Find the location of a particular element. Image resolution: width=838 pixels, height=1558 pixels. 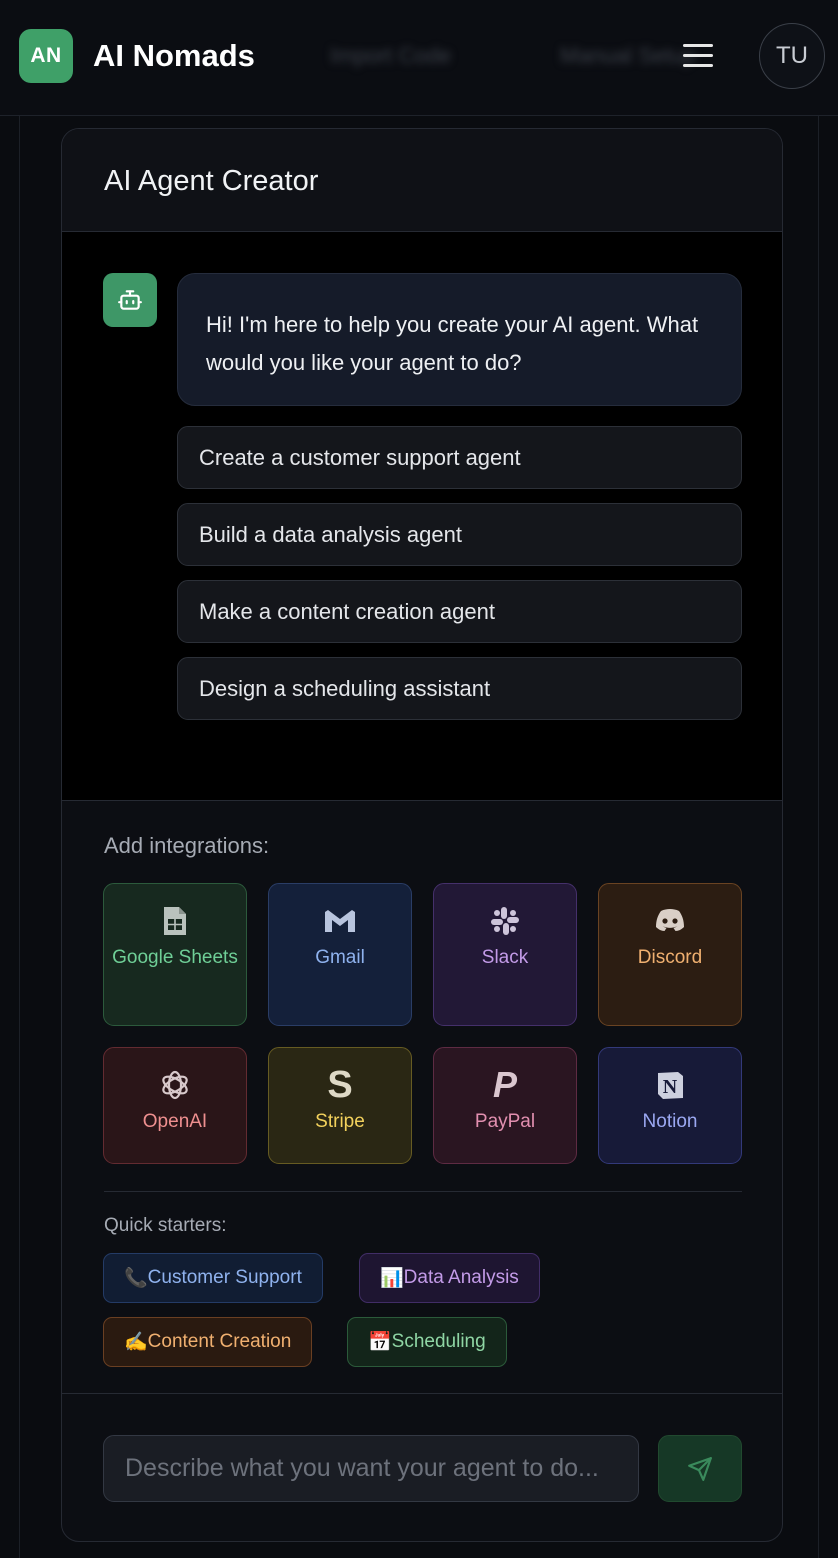

integration-slack: Slack is located at coordinates (505, 954).